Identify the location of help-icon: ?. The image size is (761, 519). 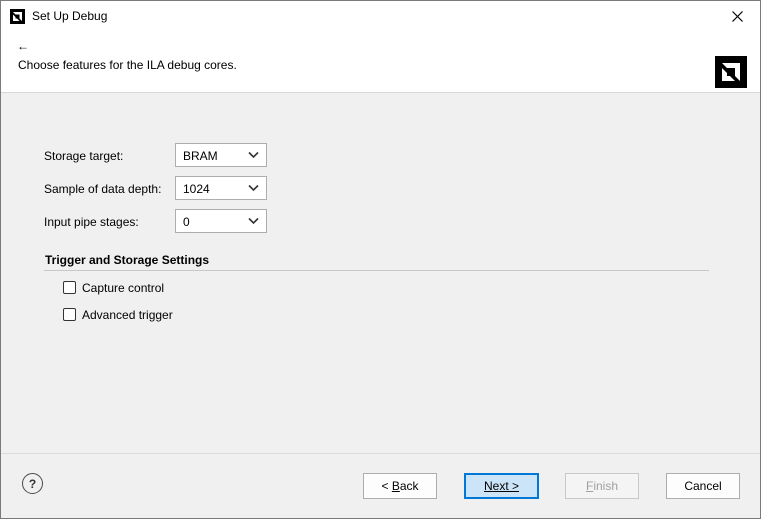
(32, 483).